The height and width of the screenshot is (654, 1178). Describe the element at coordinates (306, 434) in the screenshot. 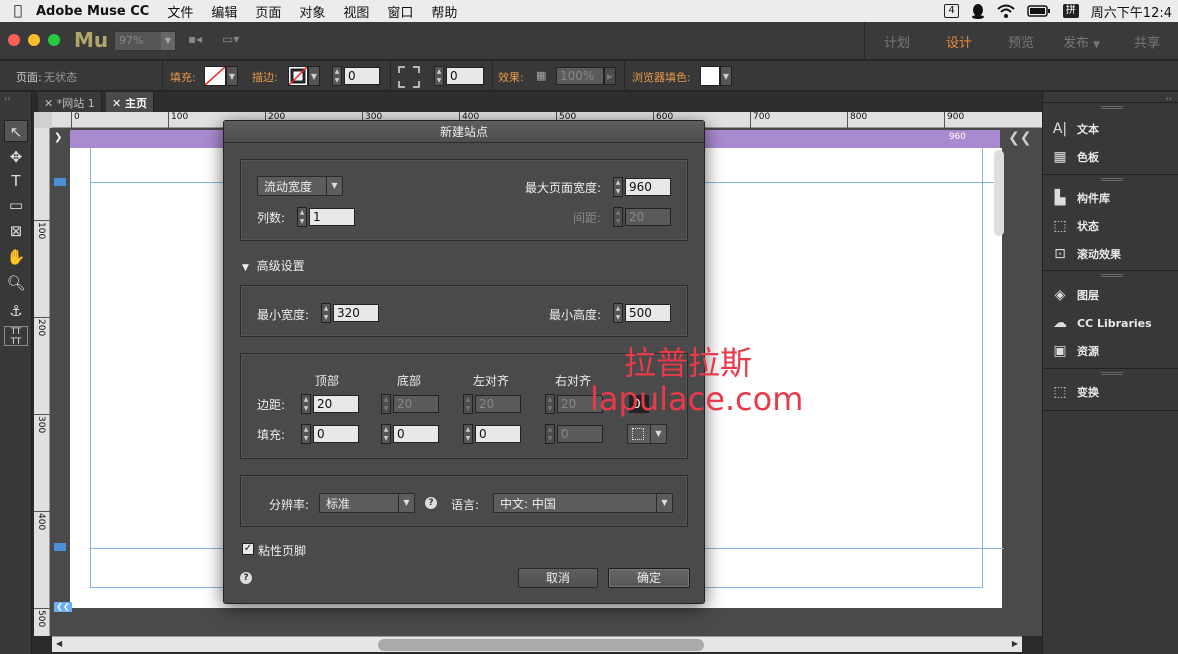

I see `padding-top-stepper: ▲ ▼` at that location.